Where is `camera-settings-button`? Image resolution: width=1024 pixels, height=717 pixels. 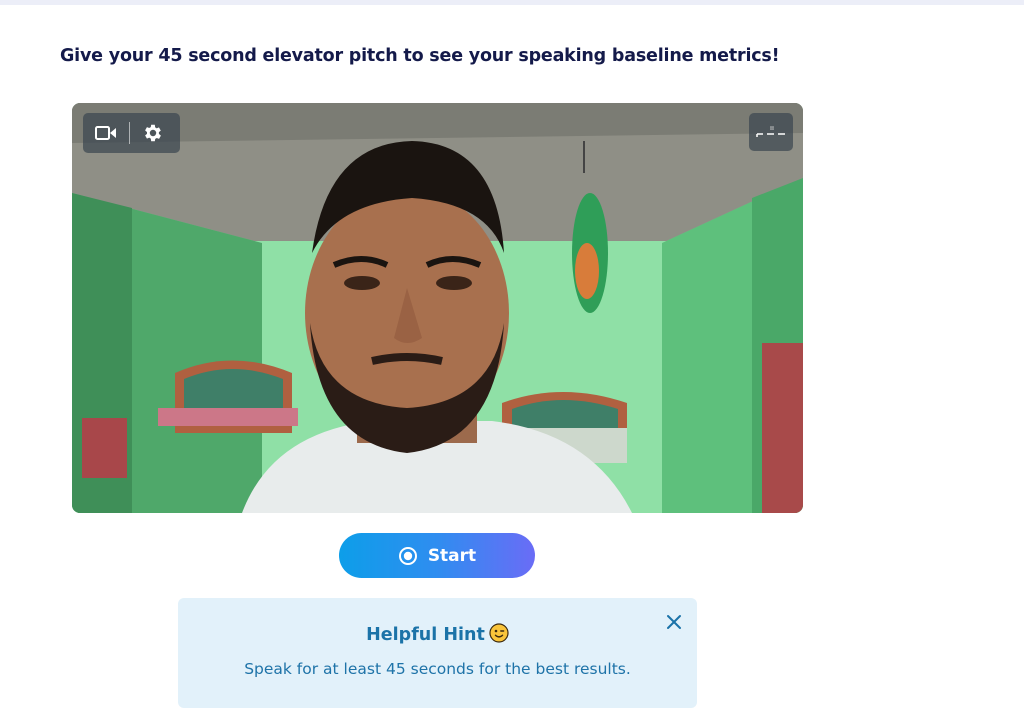 camera-settings-button is located at coordinates (153, 133).